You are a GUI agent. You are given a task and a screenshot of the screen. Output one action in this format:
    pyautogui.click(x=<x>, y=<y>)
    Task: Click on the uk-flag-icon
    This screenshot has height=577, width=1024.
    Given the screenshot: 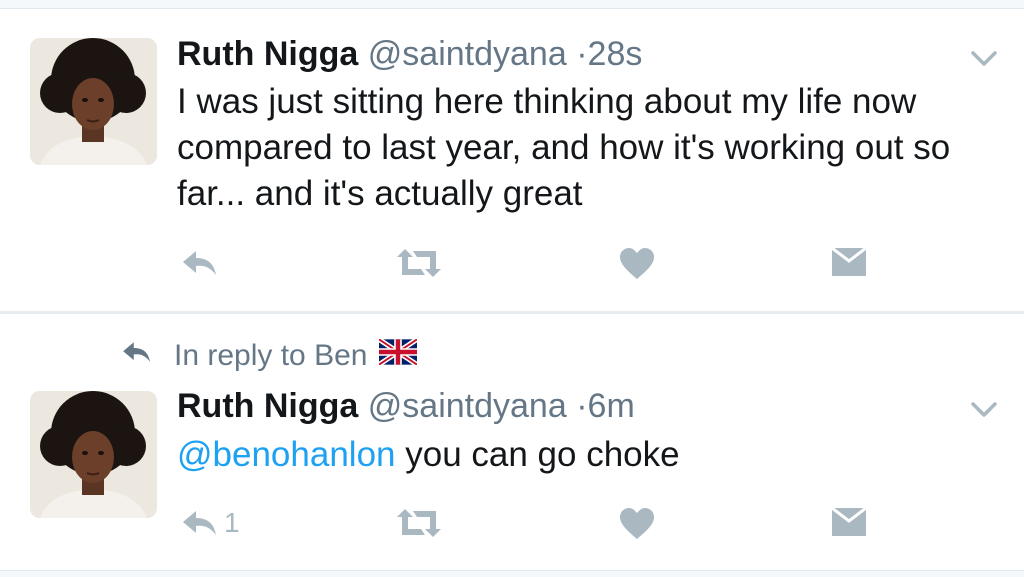 What is the action you would take?
    pyautogui.click(x=398, y=355)
    